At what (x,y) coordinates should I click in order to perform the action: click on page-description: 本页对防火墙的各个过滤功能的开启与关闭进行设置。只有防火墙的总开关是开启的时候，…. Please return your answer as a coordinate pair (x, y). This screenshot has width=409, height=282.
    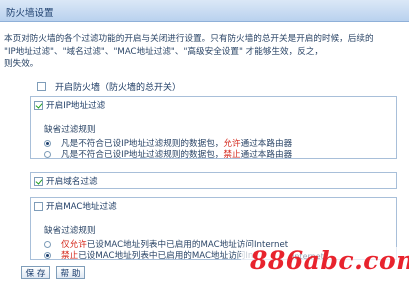
    Looking at the image, I should click on (204, 52).